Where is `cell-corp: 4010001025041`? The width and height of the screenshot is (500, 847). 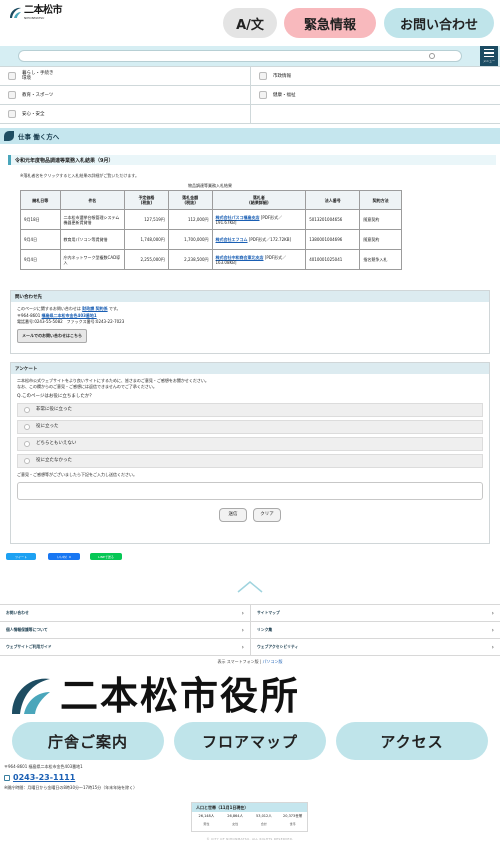 cell-corp: 4010001025041 is located at coordinates (333, 259).